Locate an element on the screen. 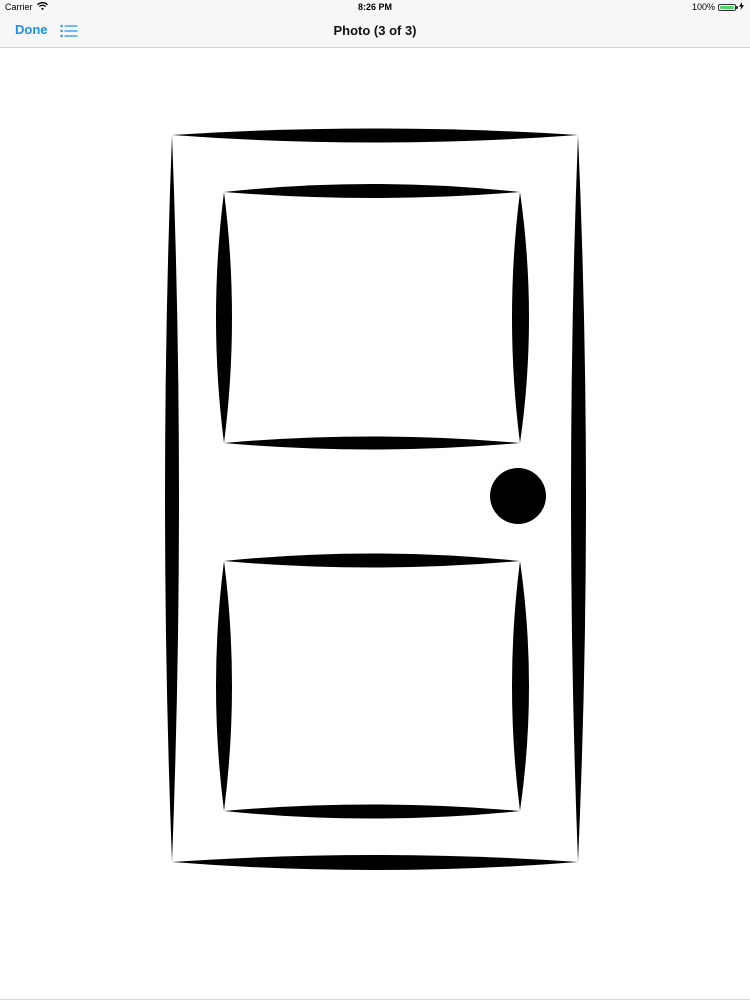 The height and width of the screenshot is (1000, 750). lower-panel is located at coordinates (372, 686).